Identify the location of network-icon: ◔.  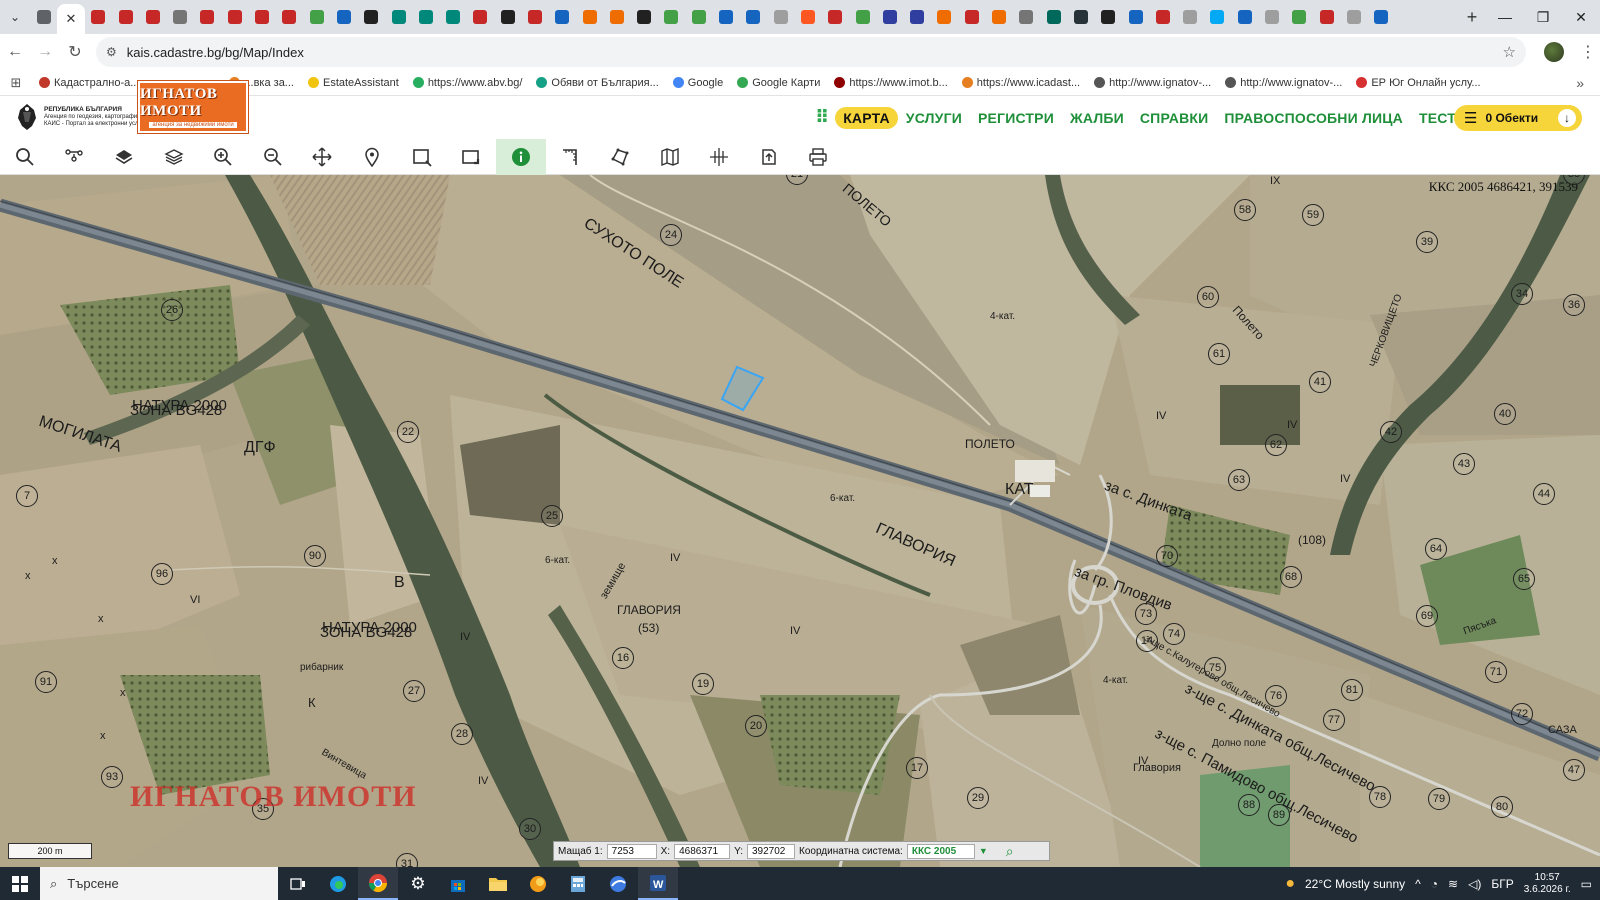
(1434, 884).